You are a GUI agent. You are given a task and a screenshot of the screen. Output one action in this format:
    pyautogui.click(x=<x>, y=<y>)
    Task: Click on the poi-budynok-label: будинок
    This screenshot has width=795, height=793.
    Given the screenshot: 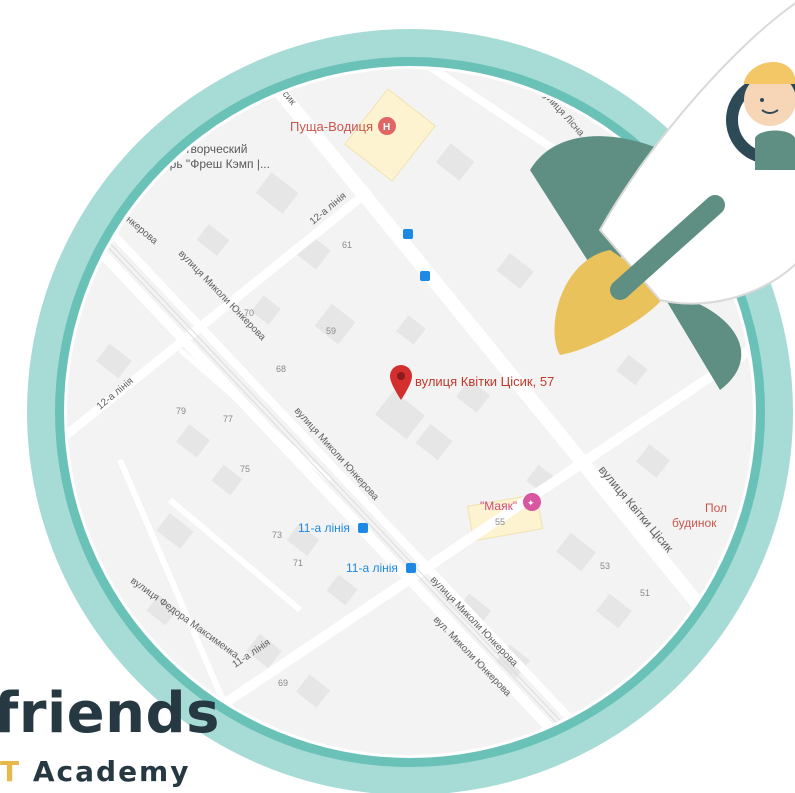 What is the action you would take?
    pyautogui.click(x=694, y=523)
    